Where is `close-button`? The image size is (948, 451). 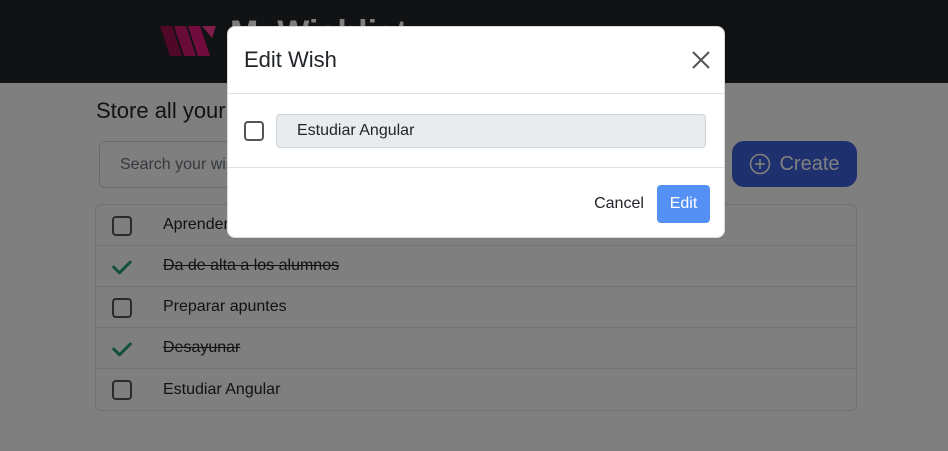 close-button is located at coordinates (701, 60).